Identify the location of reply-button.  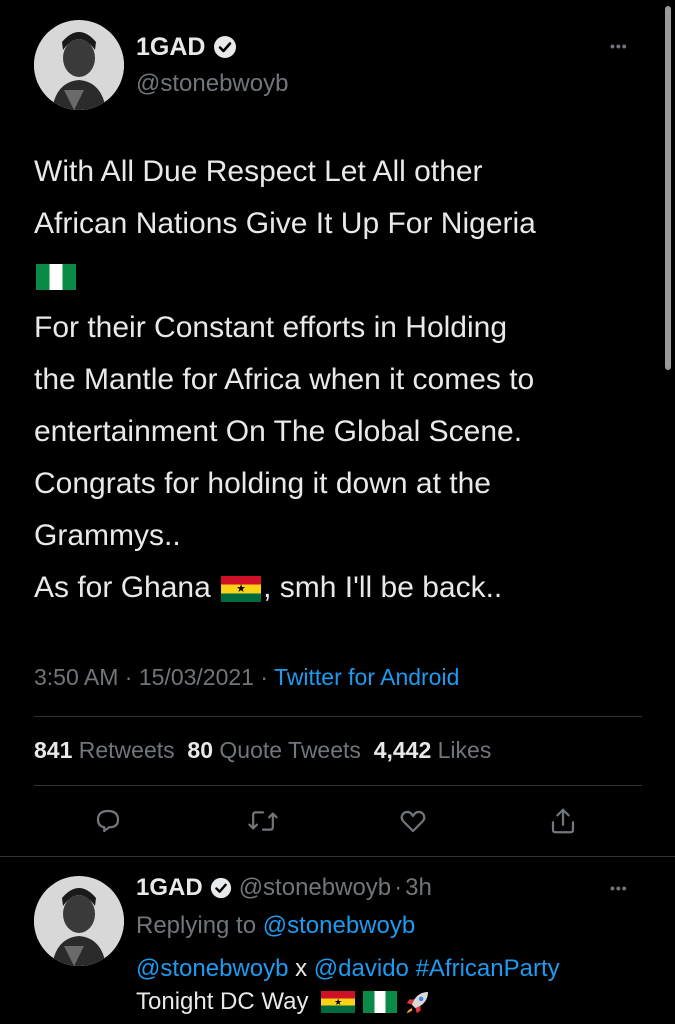
(108, 821).